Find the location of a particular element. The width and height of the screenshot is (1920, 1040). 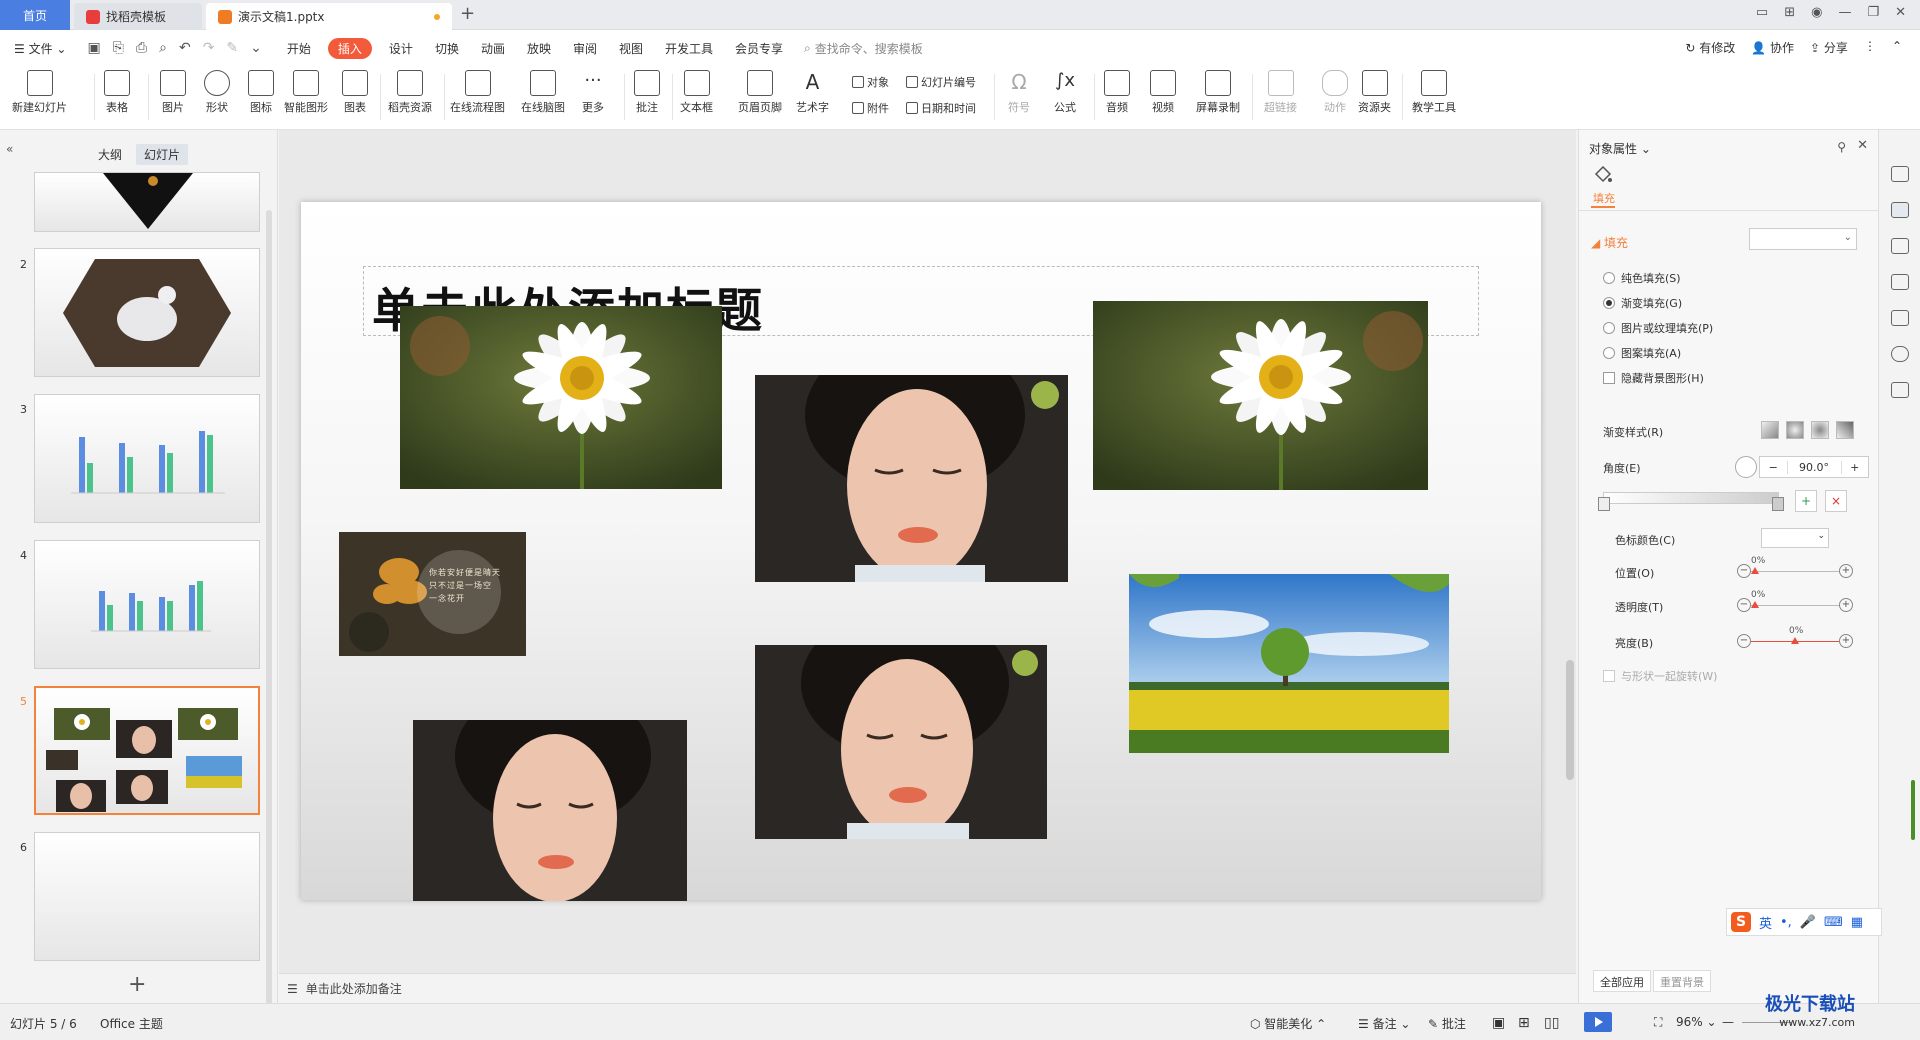

plus-icon: + is located at coordinates (1846, 641).